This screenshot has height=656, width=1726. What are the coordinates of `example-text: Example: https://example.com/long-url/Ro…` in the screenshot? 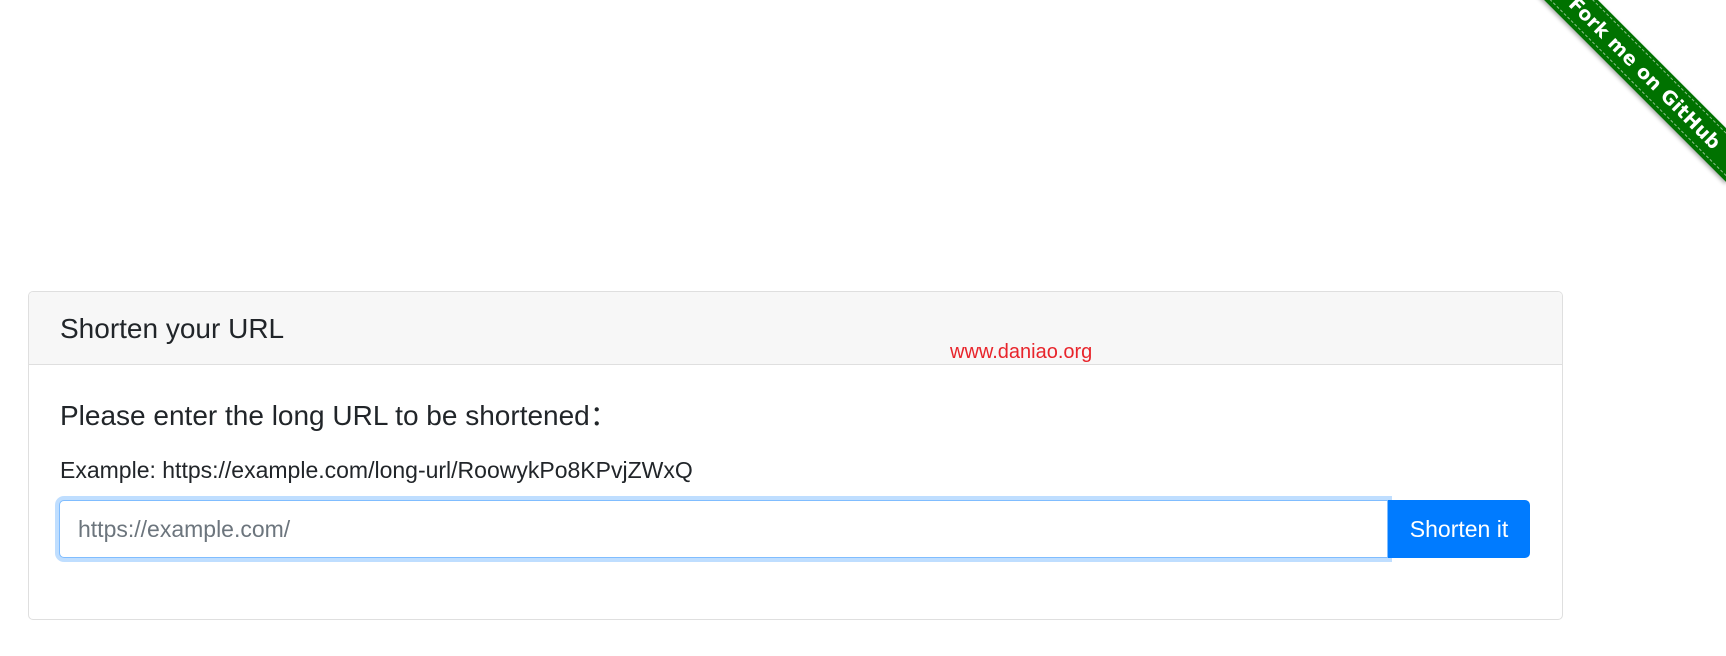 It's located at (376, 470).